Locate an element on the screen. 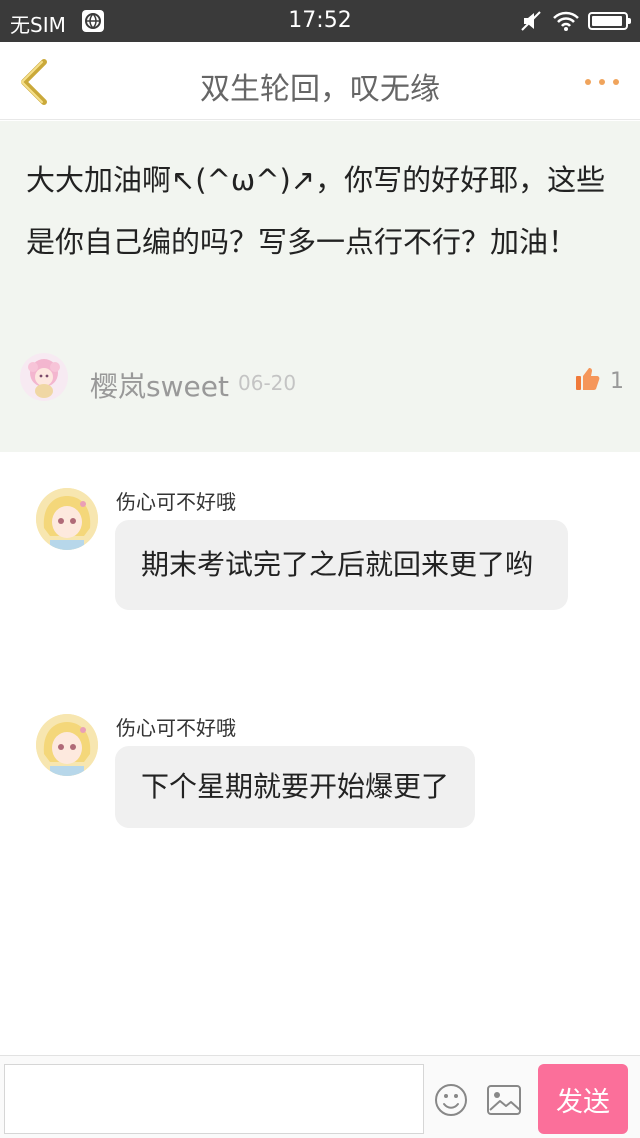 This screenshot has width=640, height=1138. more-button is located at coordinates (599, 82).